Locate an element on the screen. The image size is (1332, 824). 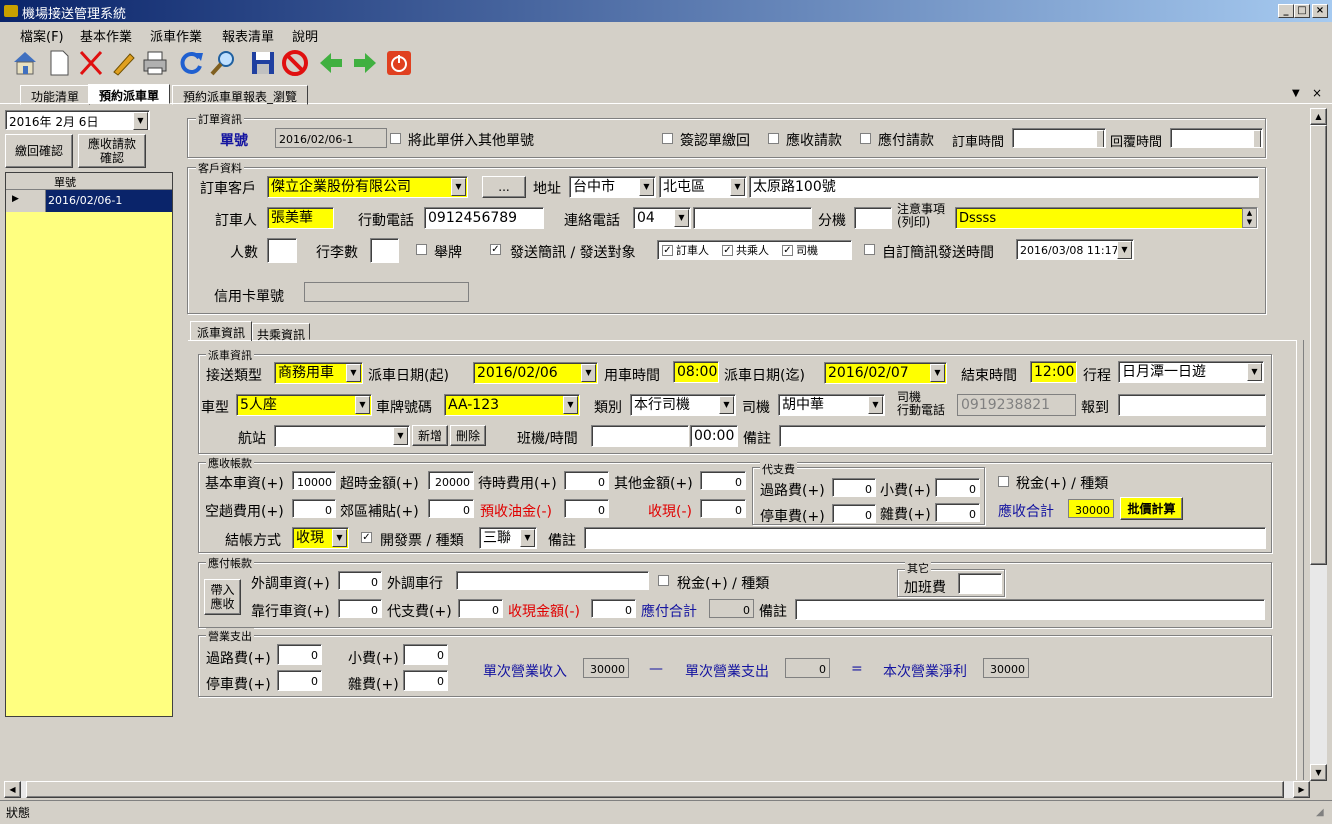
flight-field is located at coordinates (640, 436).